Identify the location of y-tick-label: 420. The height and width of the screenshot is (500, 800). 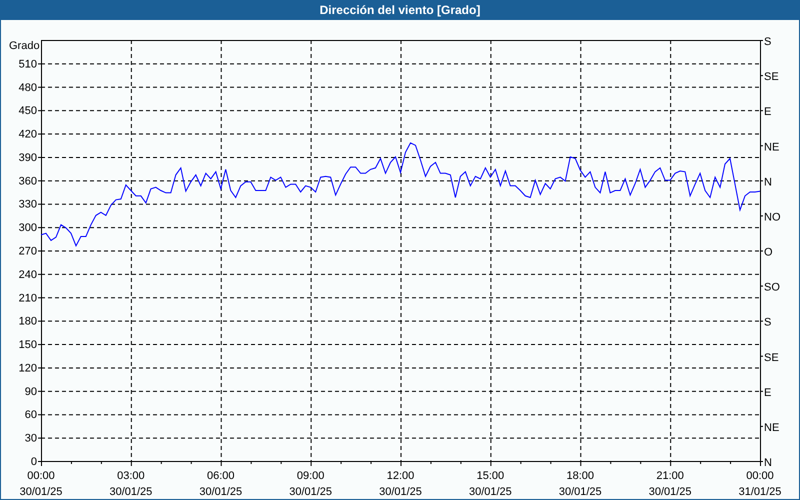
(27, 134).